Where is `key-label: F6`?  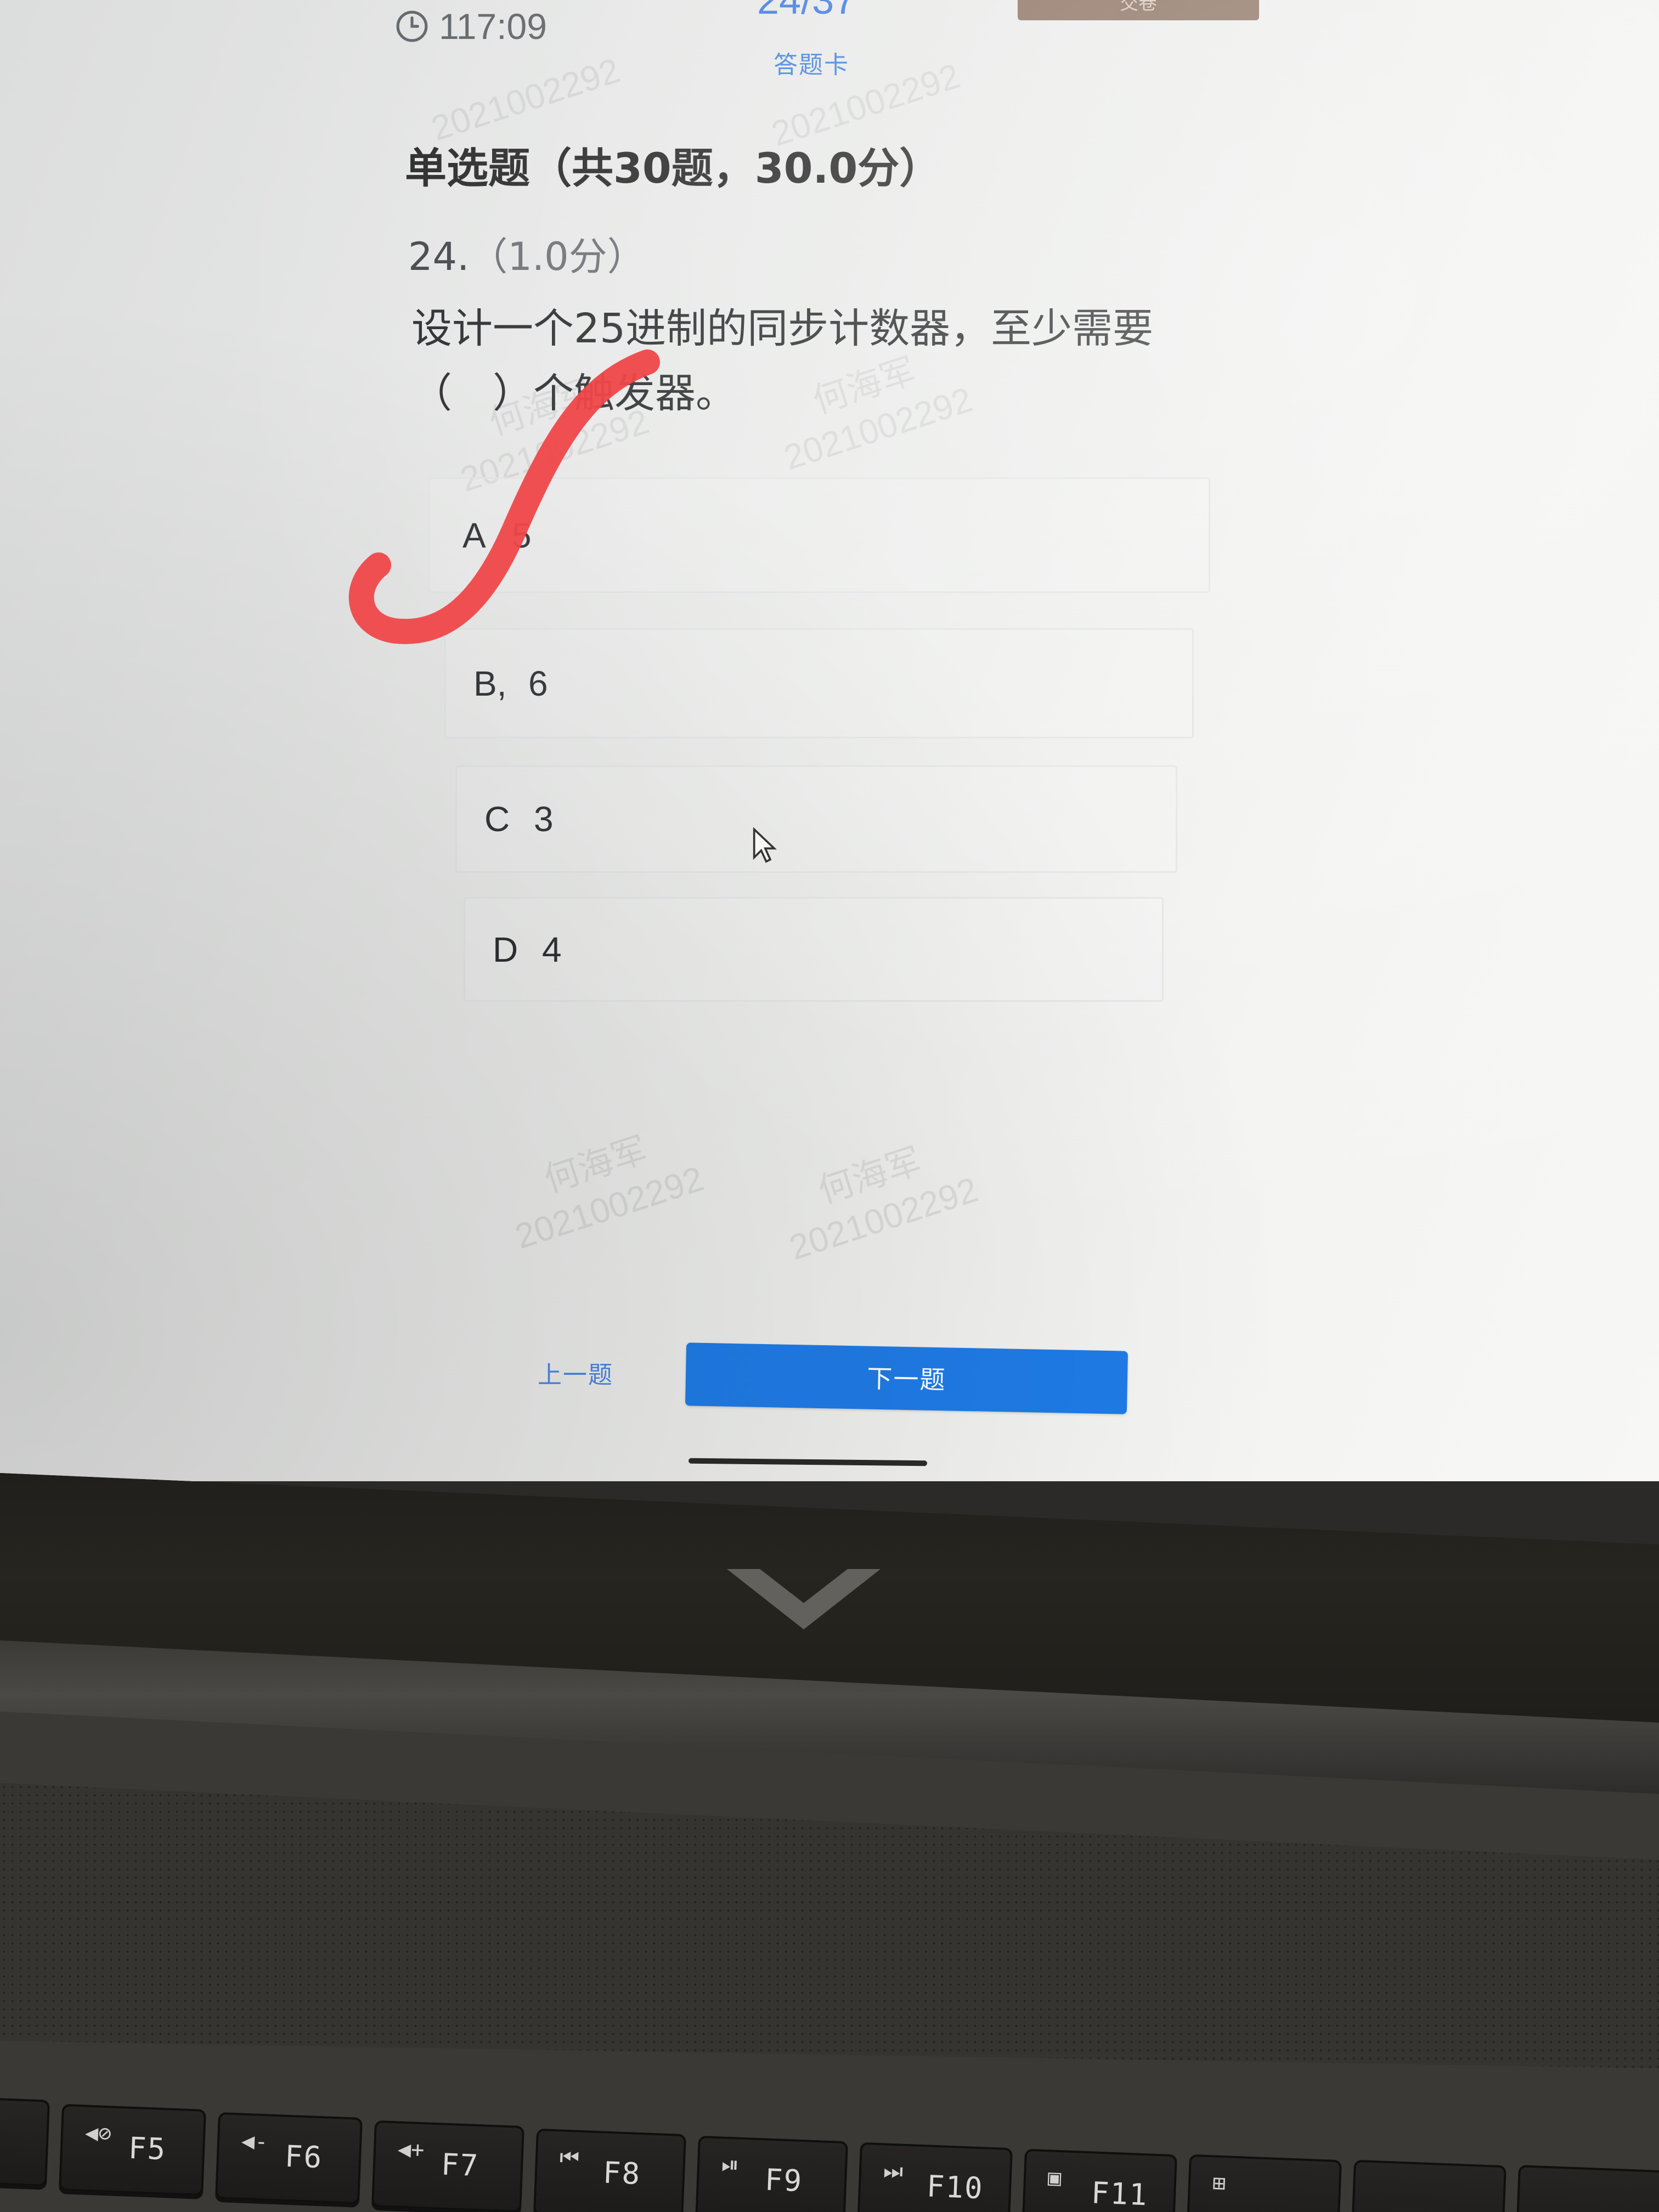 key-label: F6 is located at coordinates (304, 2156).